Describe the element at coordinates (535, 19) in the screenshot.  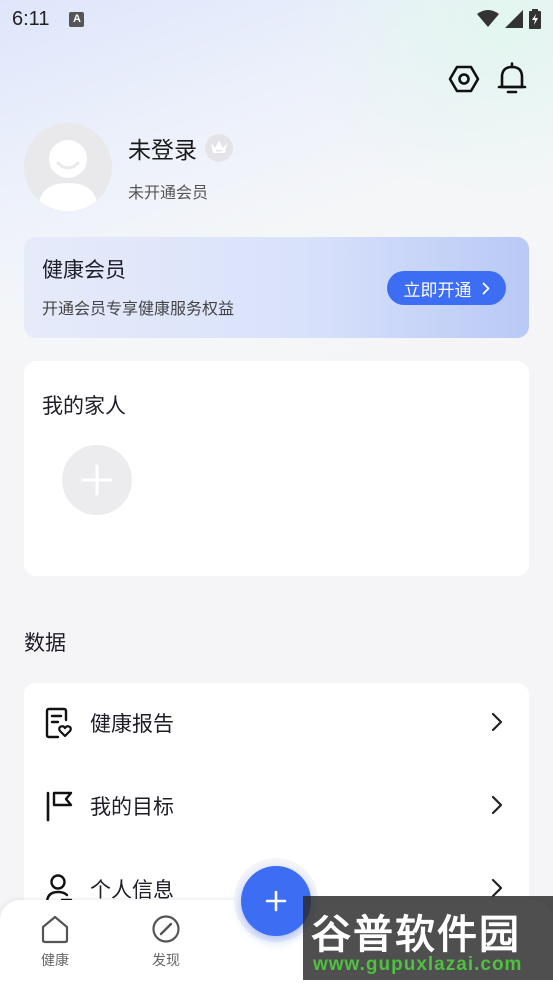
I see `battery-icon` at that location.